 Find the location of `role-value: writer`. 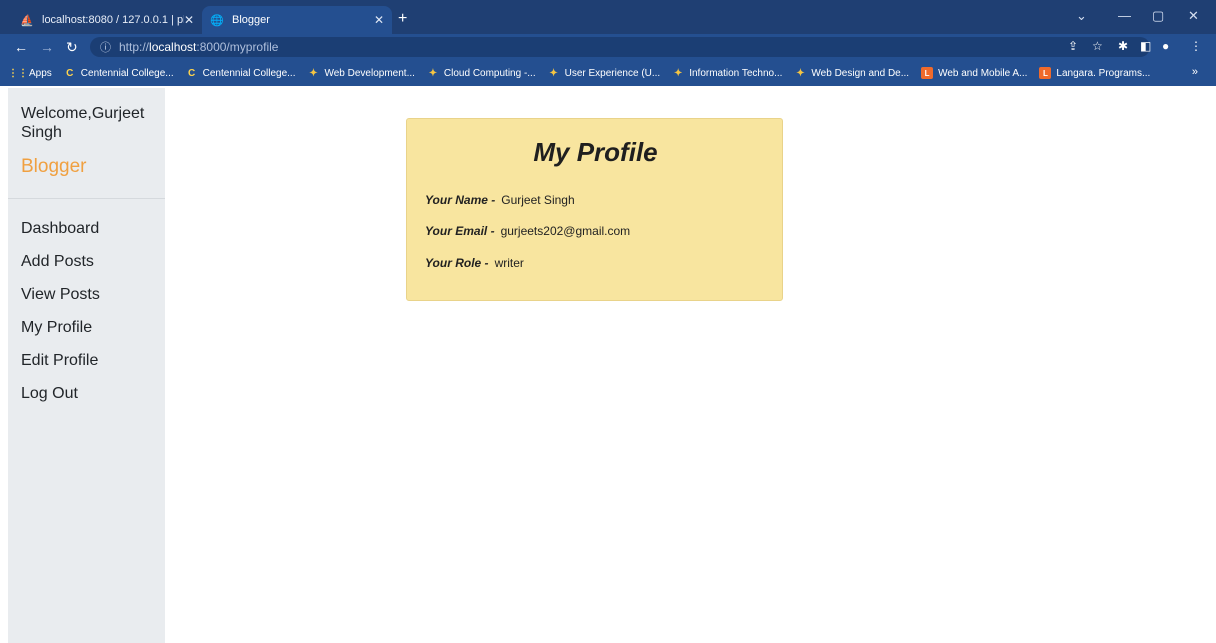

role-value: writer is located at coordinates (509, 263).